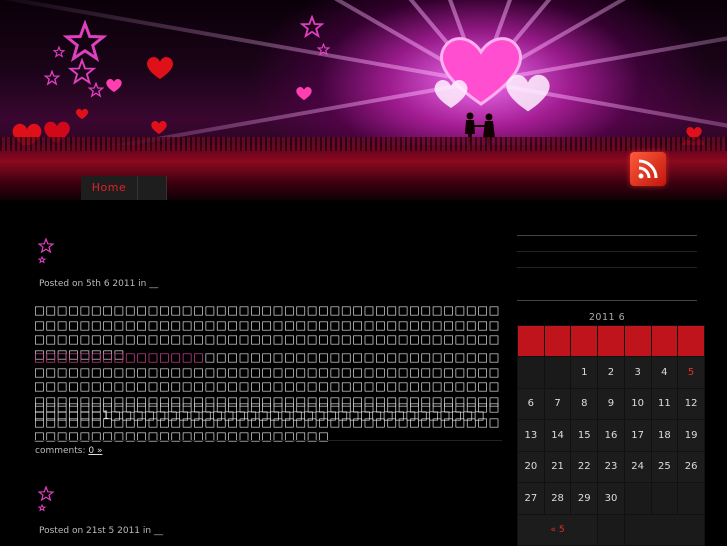 This screenshot has height=546, width=727. What do you see at coordinates (664, 435) in the screenshot?
I see `calendar-day: 18` at bounding box center [664, 435].